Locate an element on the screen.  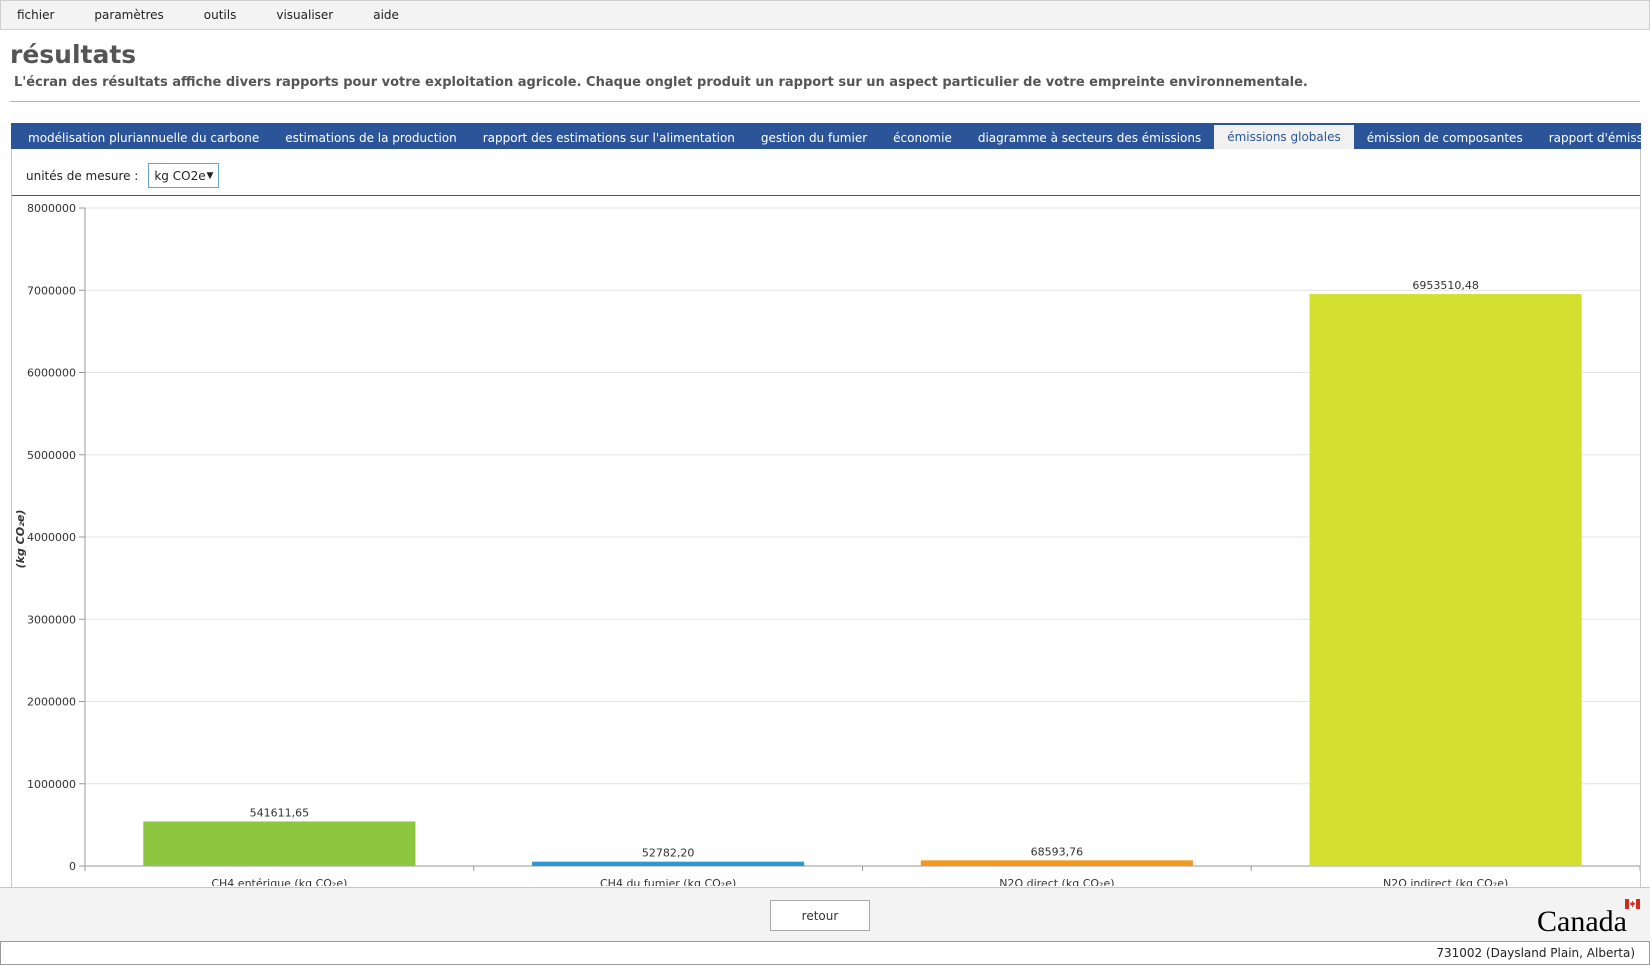
y-tick-label: 5000000 is located at coordinates (51, 455).